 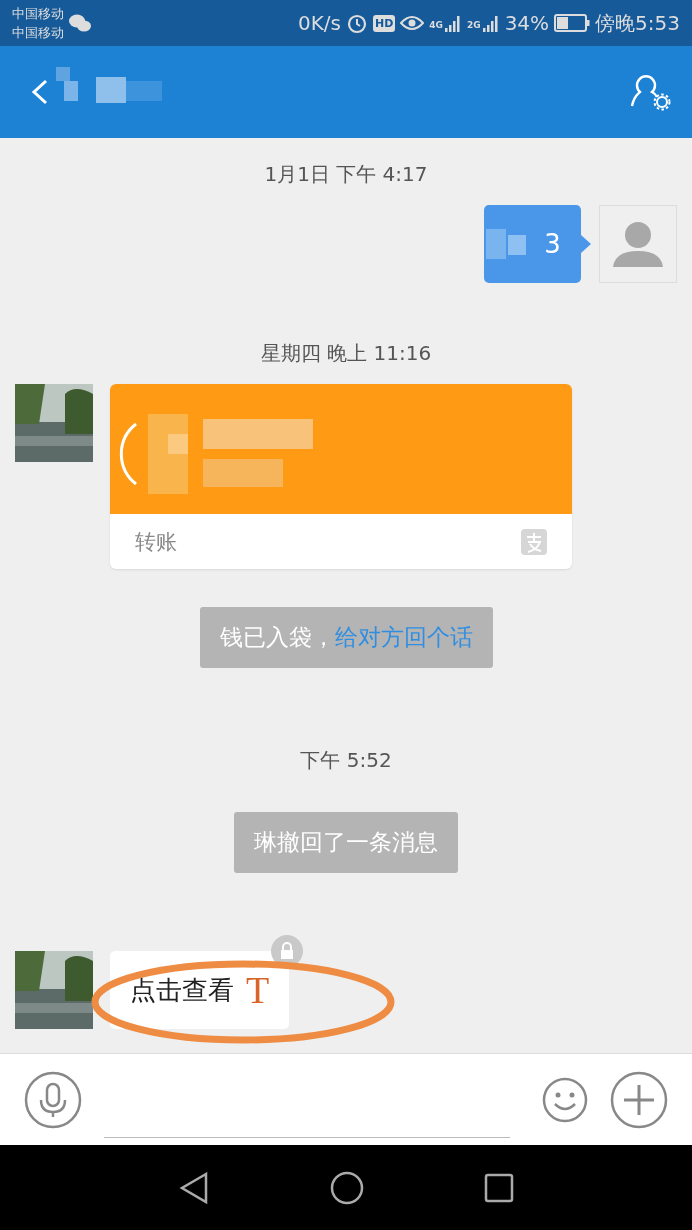 I want to click on emoji-icon, so click(x=565, y=1099).